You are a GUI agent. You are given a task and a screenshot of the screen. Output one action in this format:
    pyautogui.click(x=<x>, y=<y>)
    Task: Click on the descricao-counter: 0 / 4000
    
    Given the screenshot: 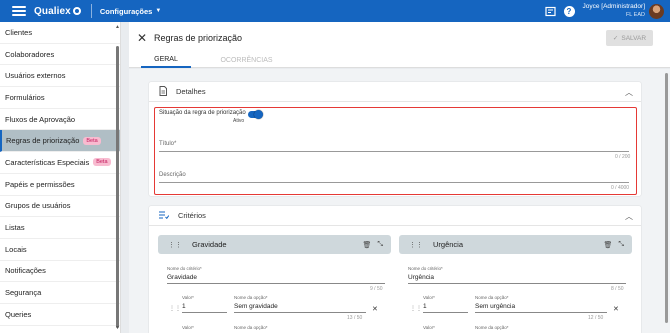 What is the action you would take?
    pyautogui.click(x=620, y=188)
    